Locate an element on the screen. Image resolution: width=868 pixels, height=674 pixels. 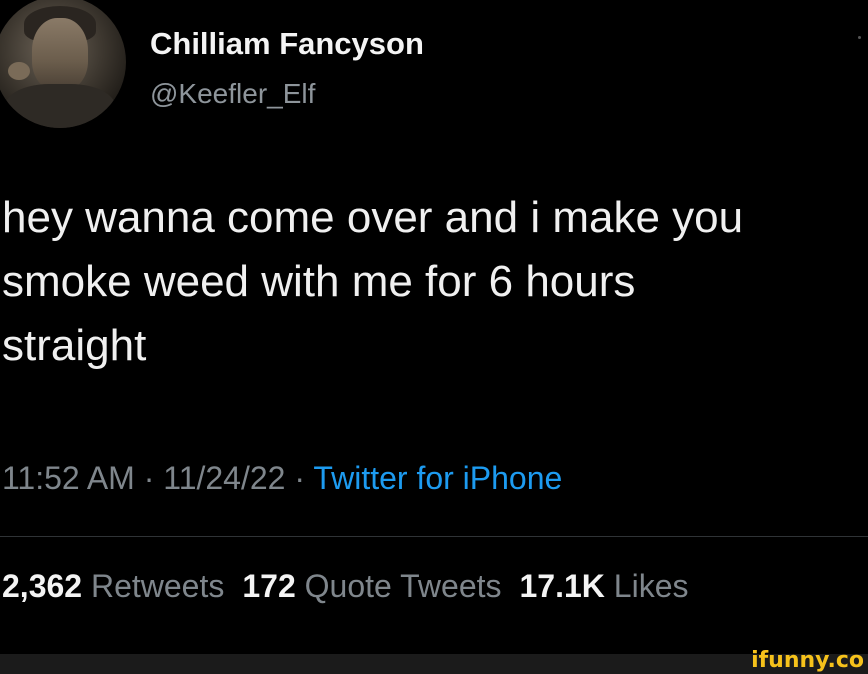
more-options-icon is located at coordinates (859, 37).